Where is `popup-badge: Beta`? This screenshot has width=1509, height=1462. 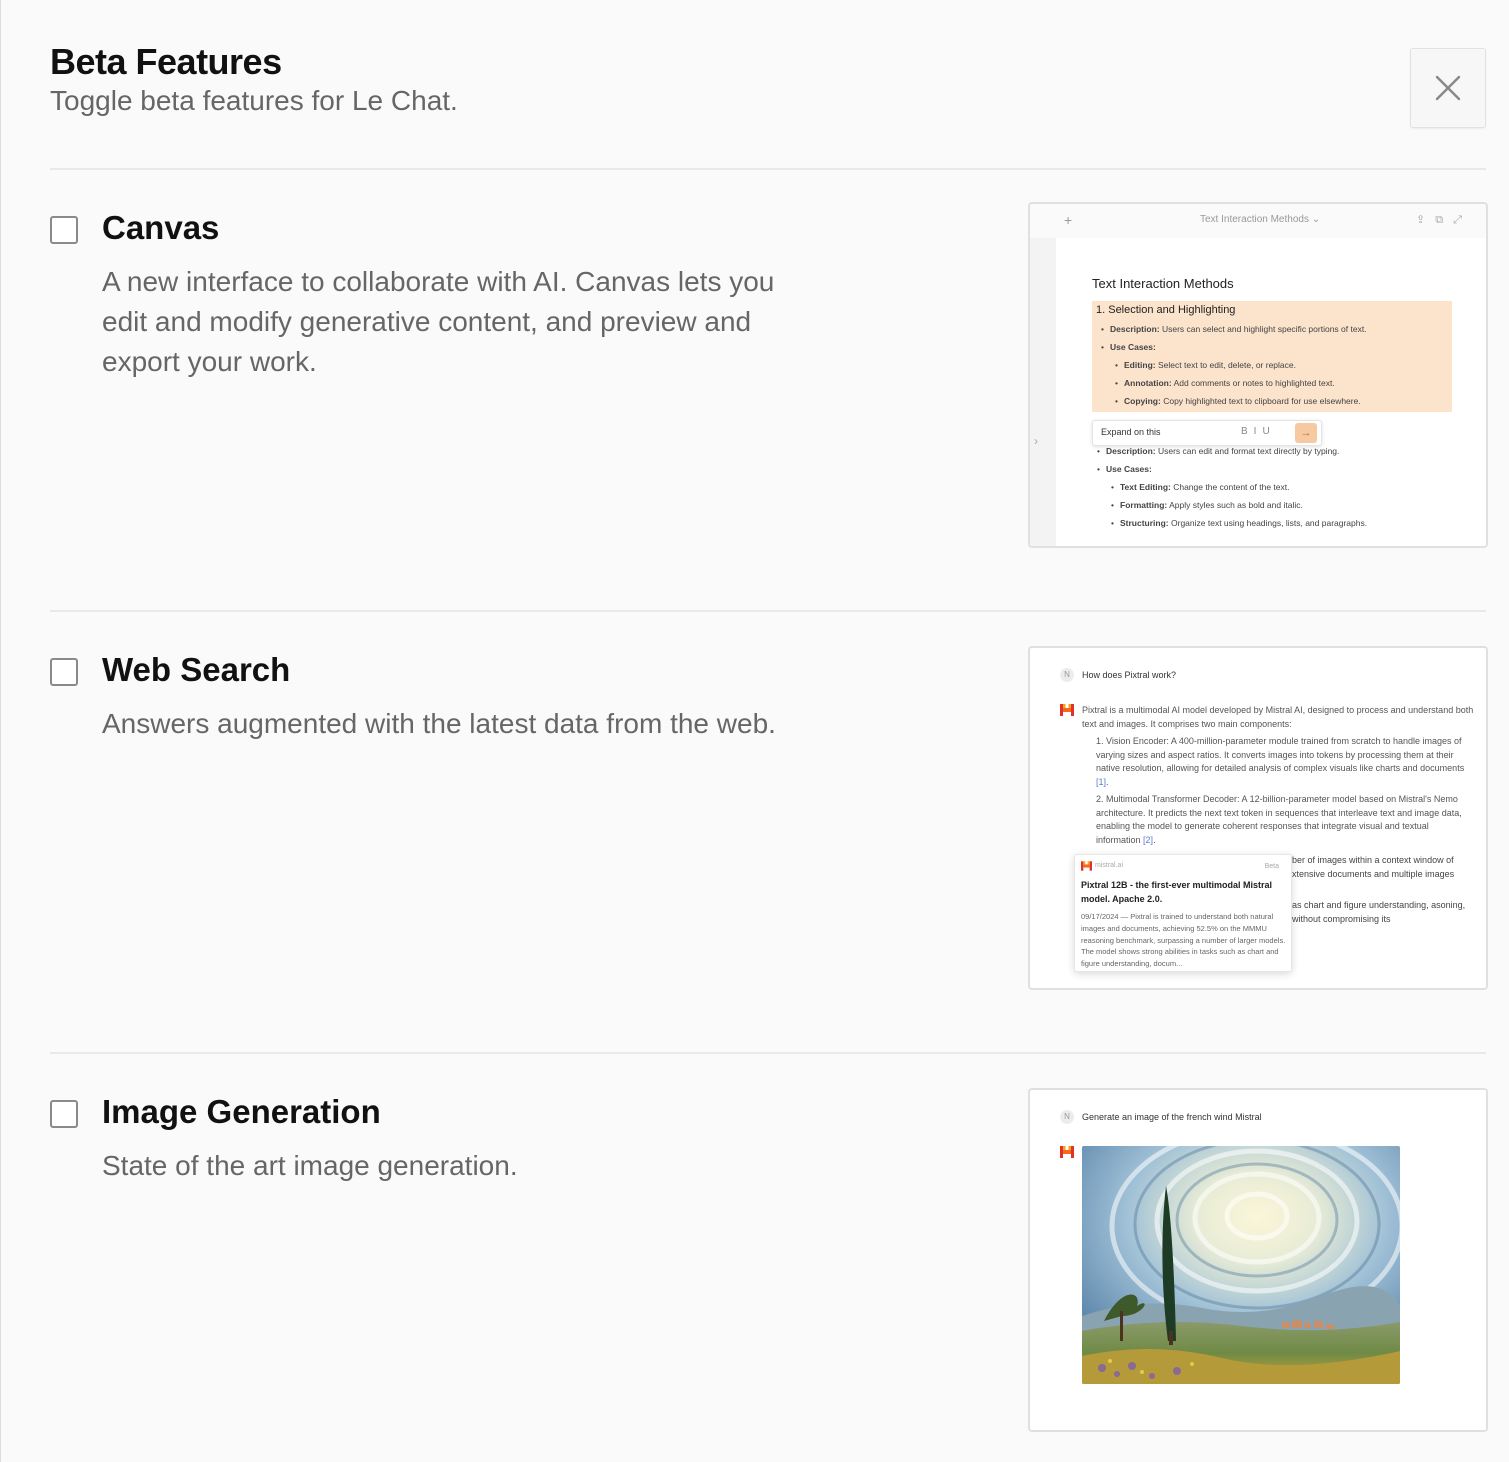
popup-badge: Beta is located at coordinates (1271, 866).